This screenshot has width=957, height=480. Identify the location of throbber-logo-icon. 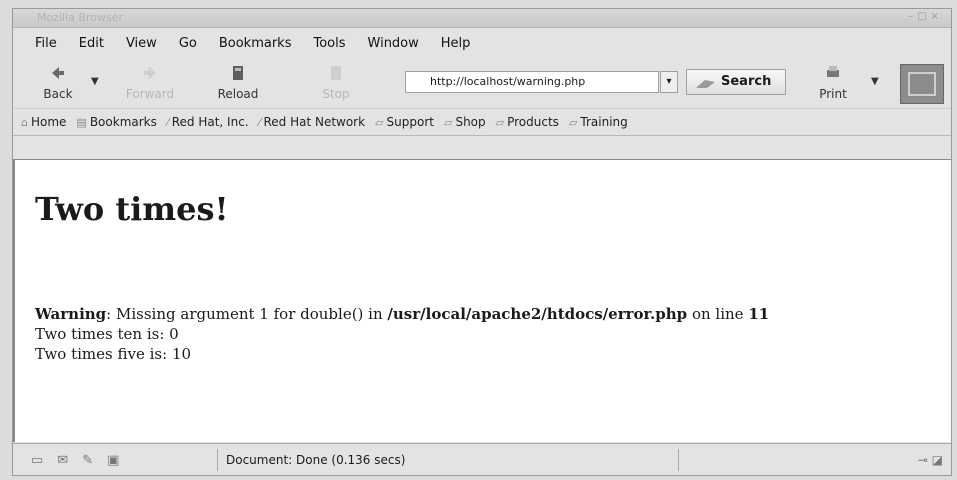
(922, 84).